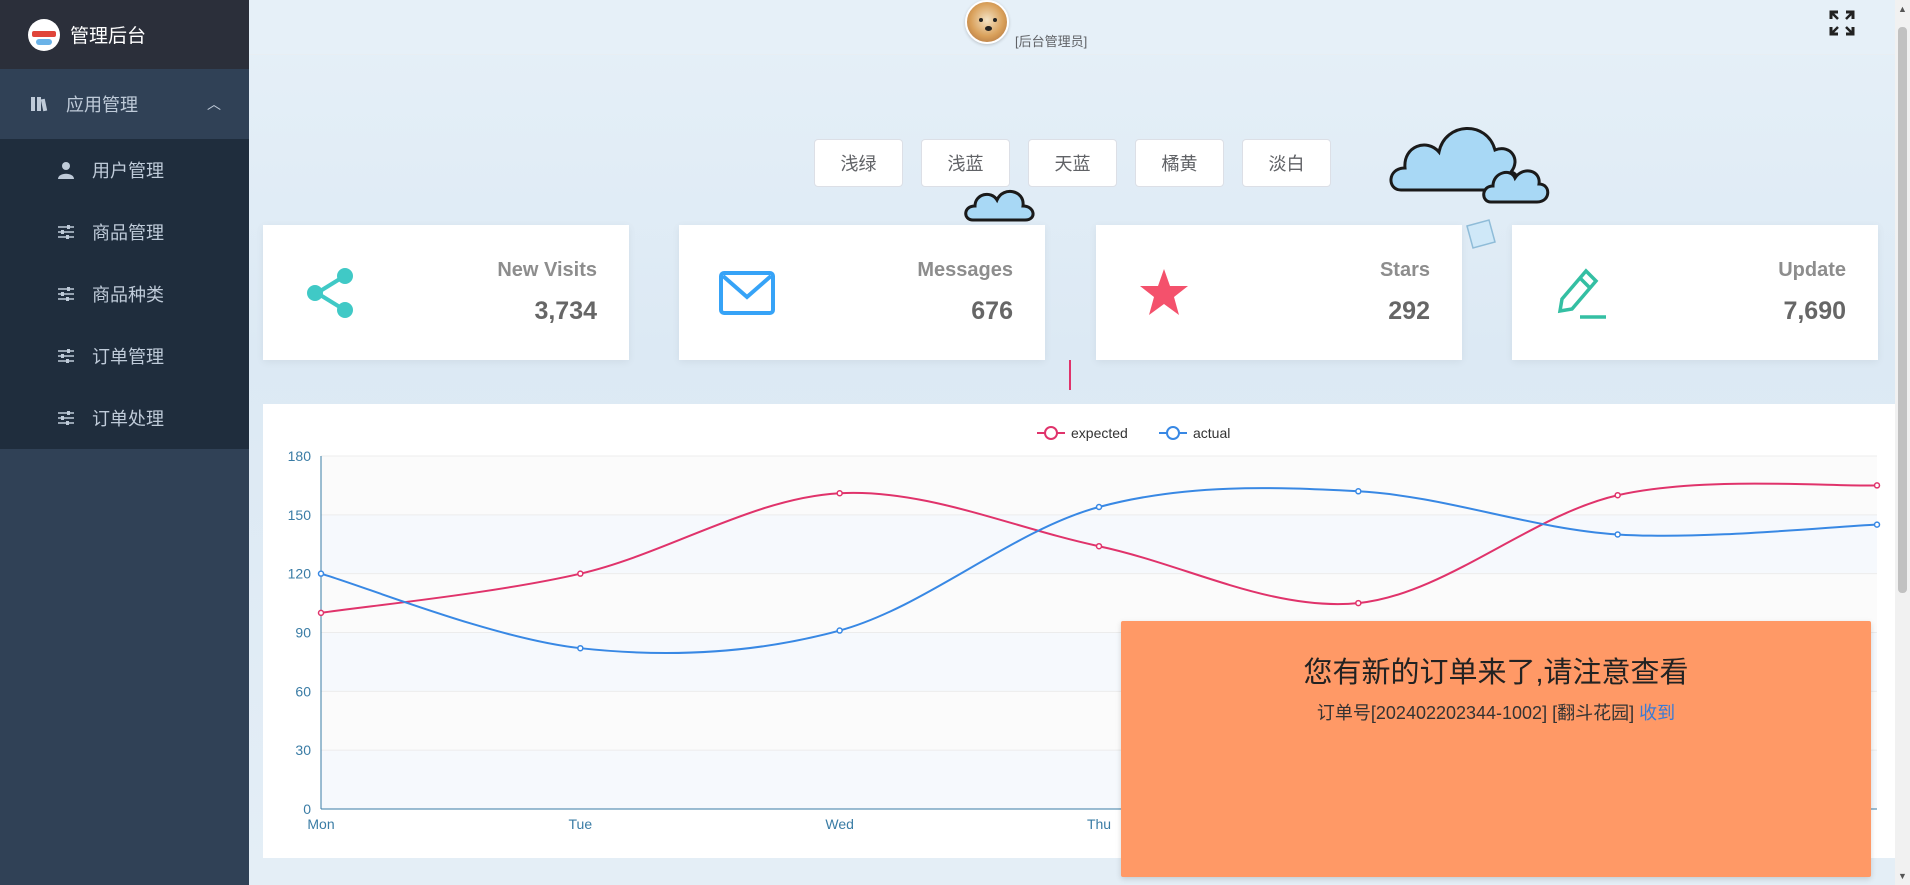 The height and width of the screenshot is (885, 1910). Describe the element at coordinates (1279, 292) in the screenshot. I see `card-stars: Stars 292` at that location.